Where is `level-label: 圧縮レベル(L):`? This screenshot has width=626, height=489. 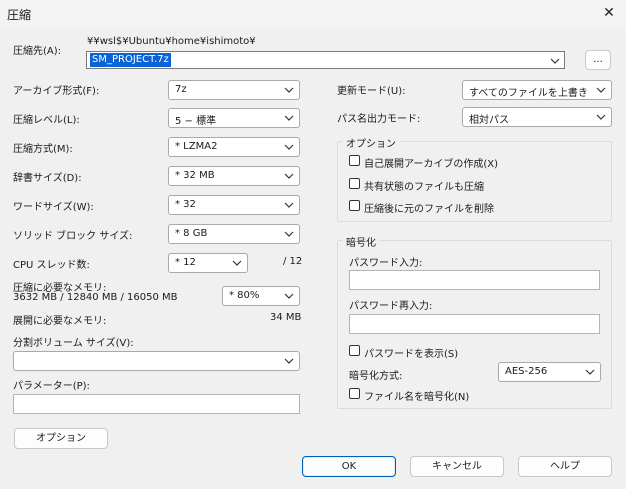 level-label: 圧縮レベル(L): is located at coordinates (46, 120).